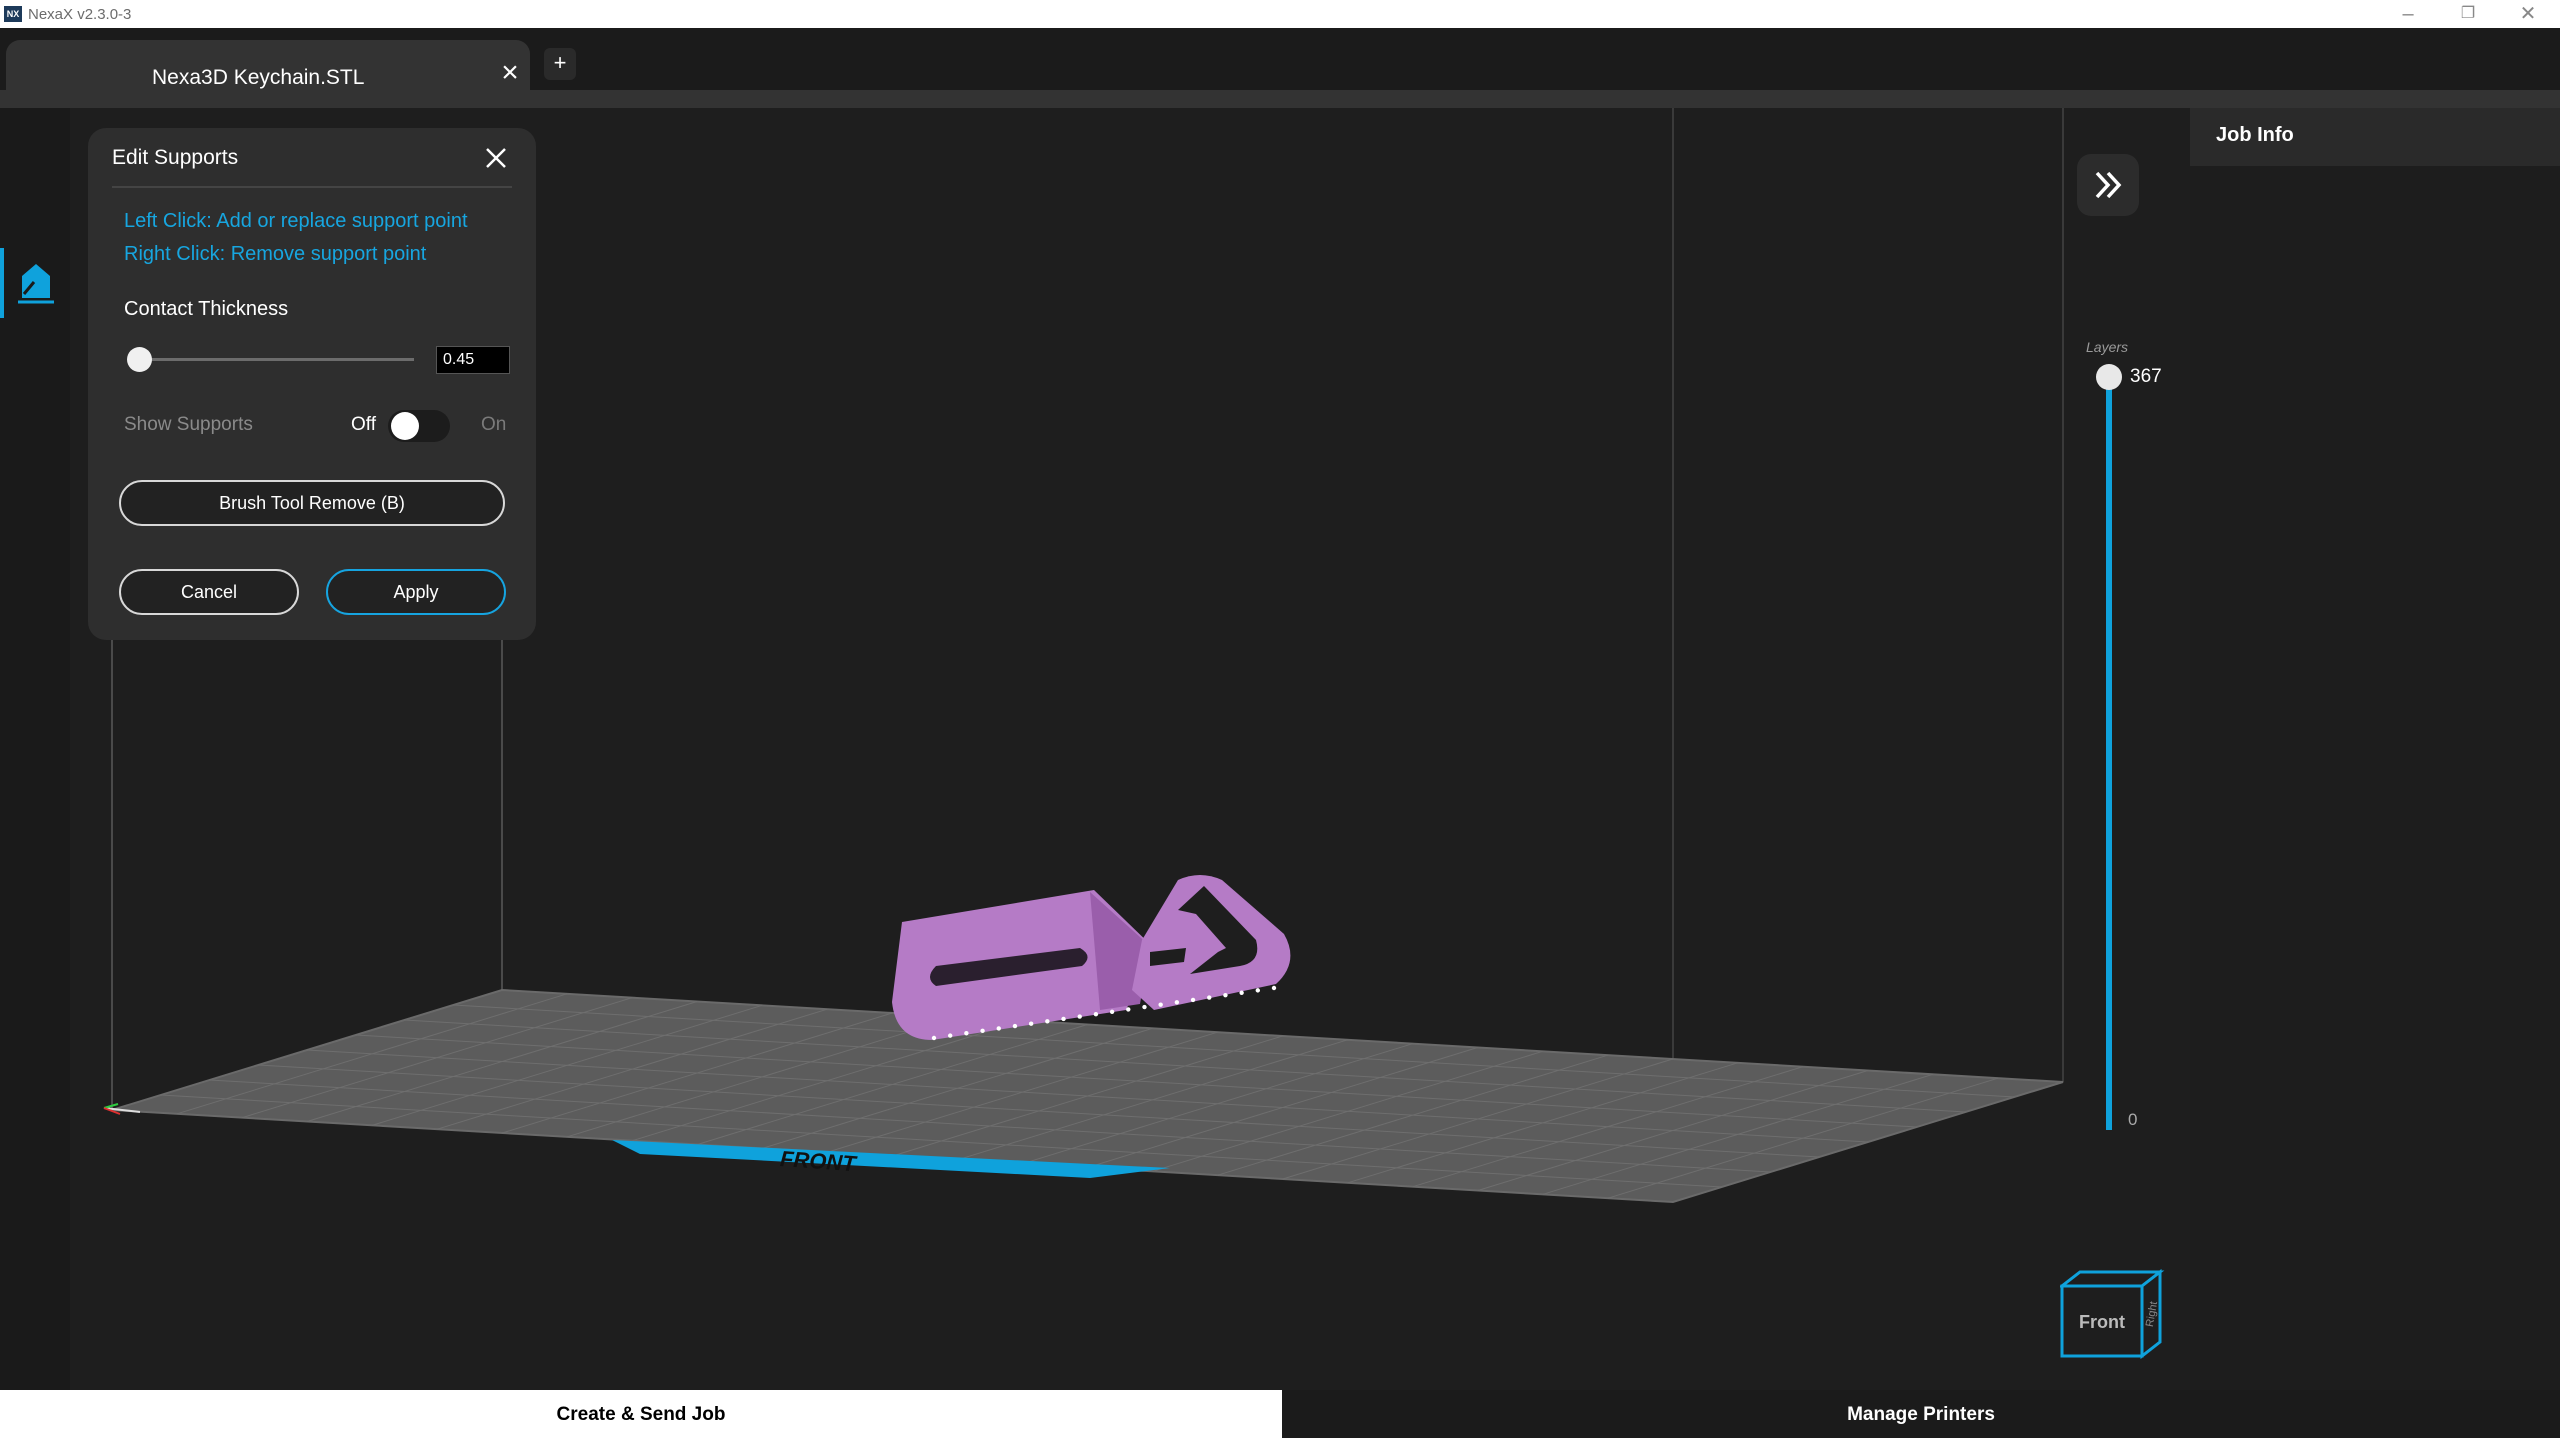  What do you see at coordinates (13, 14) in the screenshot?
I see `app-logo-icon: NX` at bounding box center [13, 14].